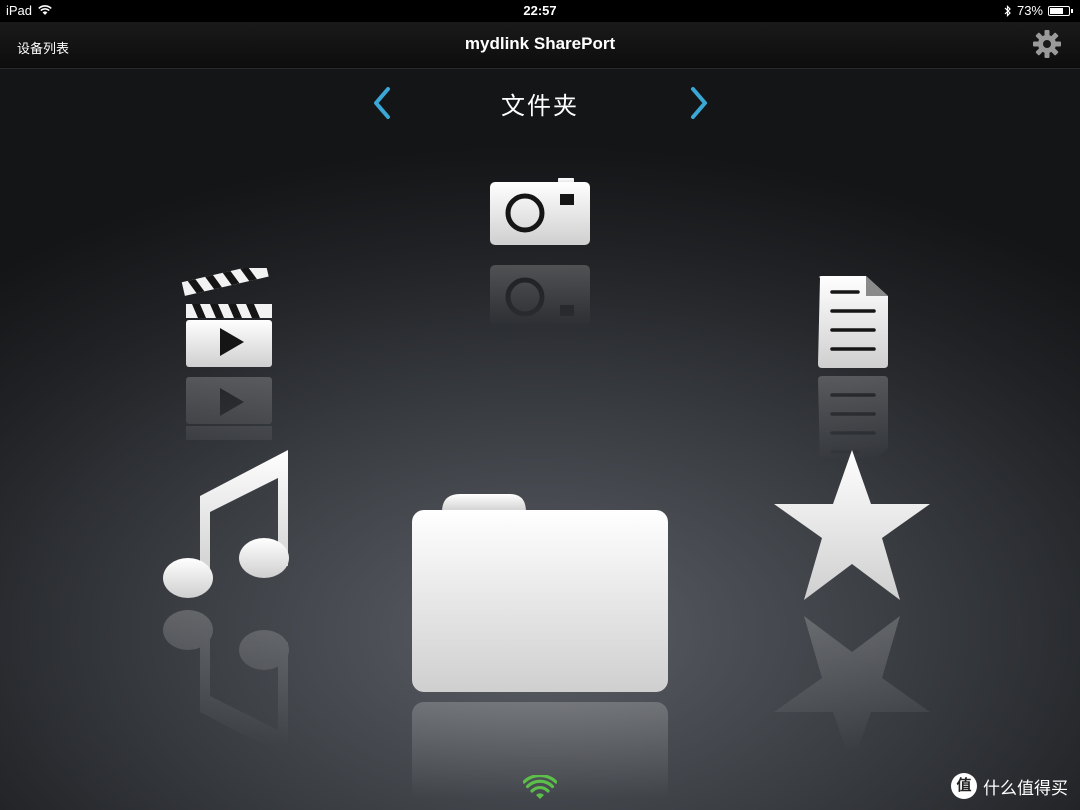 This screenshot has width=1080, height=810. What do you see at coordinates (540, 212) in the screenshot?
I see `camera-icon` at bounding box center [540, 212].